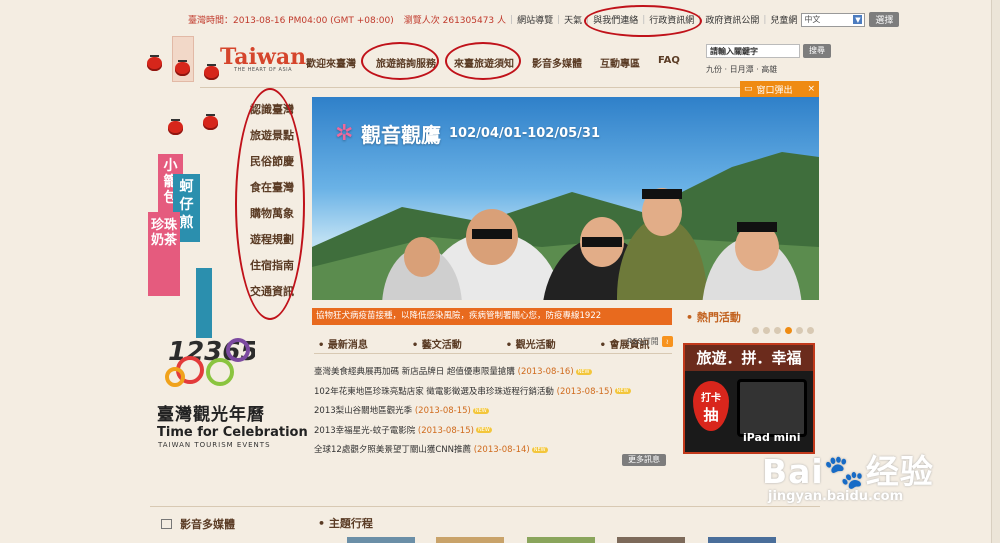  What do you see at coordinates (270, 204) in the screenshot?
I see `highlight-oval-left-menu` at bounding box center [270, 204].